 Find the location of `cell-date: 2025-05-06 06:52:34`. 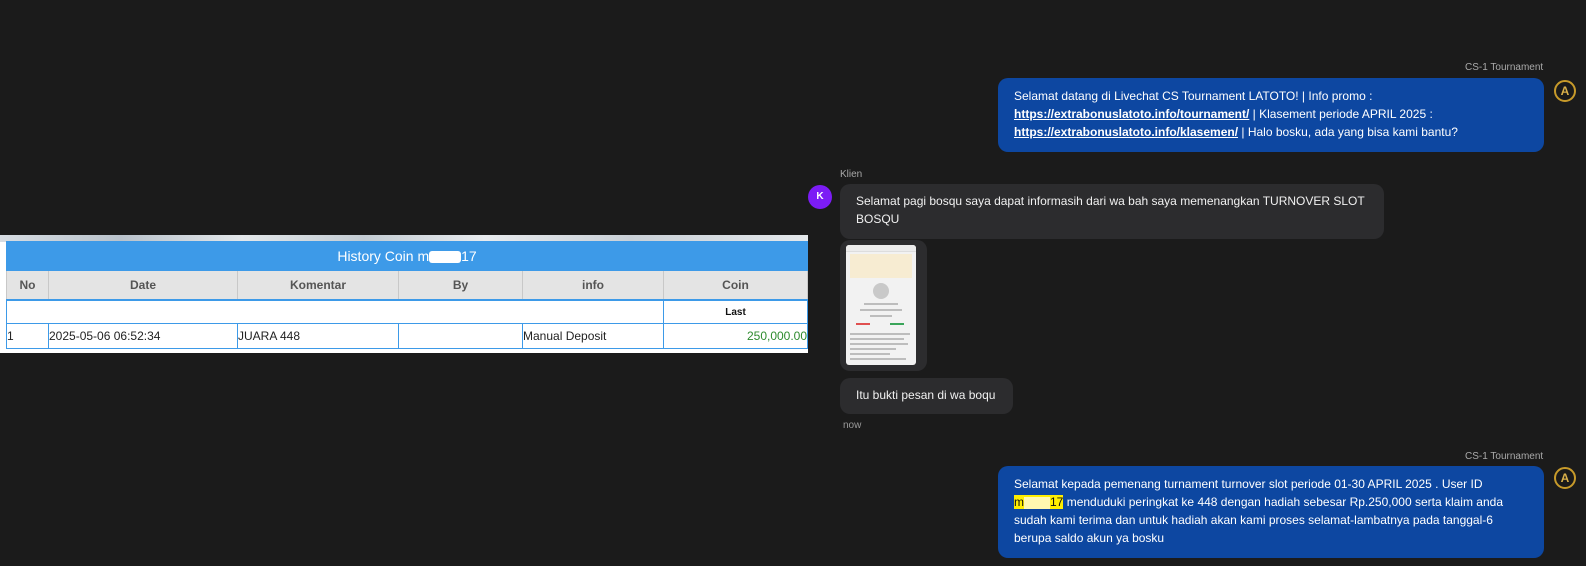

cell-date: 2025-05-06 06:52:34 is located at coordinates (143, 336).